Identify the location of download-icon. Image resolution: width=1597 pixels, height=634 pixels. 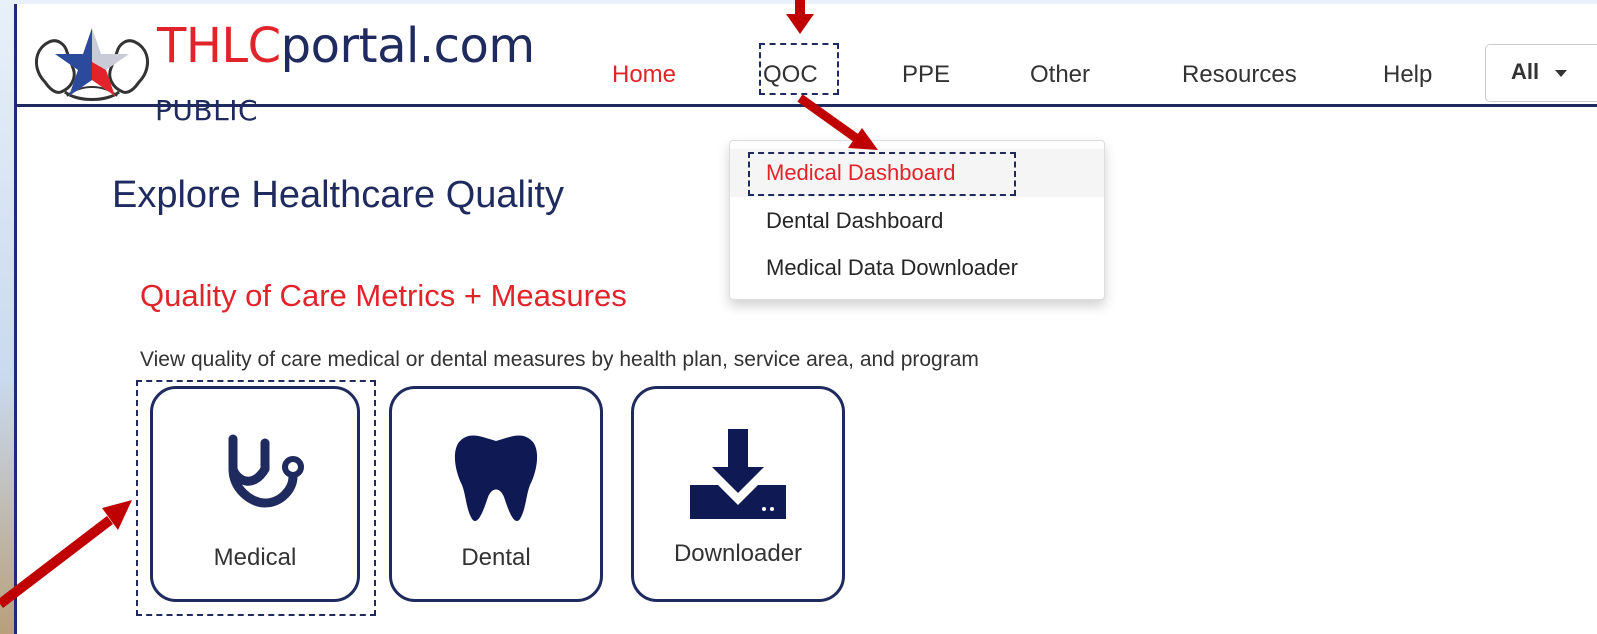
(738, 474).